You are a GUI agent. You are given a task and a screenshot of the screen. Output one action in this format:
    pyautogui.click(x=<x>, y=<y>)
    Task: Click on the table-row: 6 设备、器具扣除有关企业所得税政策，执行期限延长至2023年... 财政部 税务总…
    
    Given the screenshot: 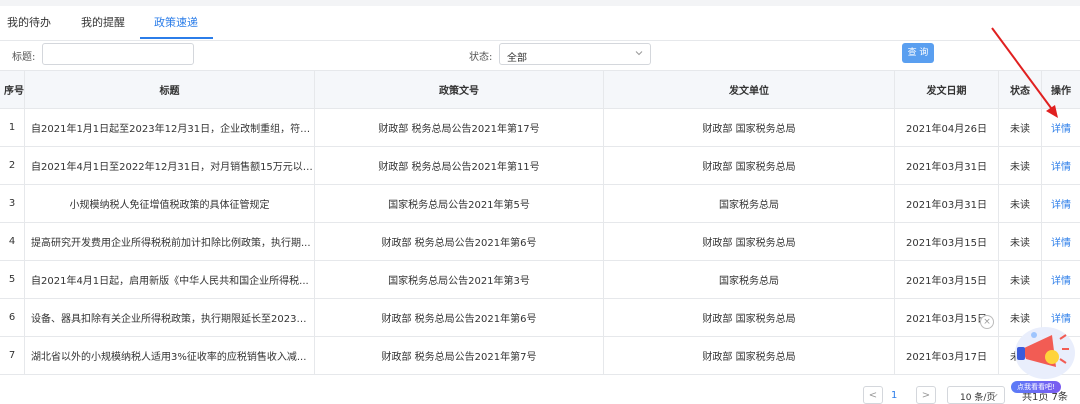 What is the action you would take?
    pyautogui.click(x=540, y=317)
    